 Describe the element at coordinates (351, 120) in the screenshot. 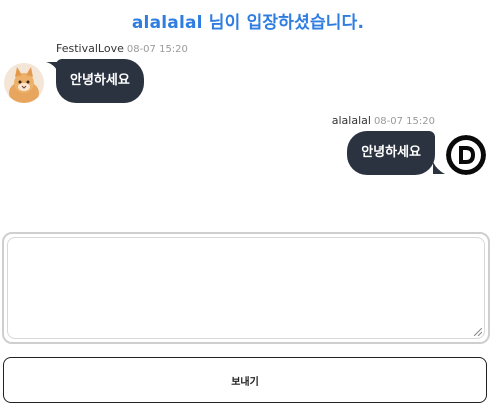

I see `sender-name: alalalal` at that location.